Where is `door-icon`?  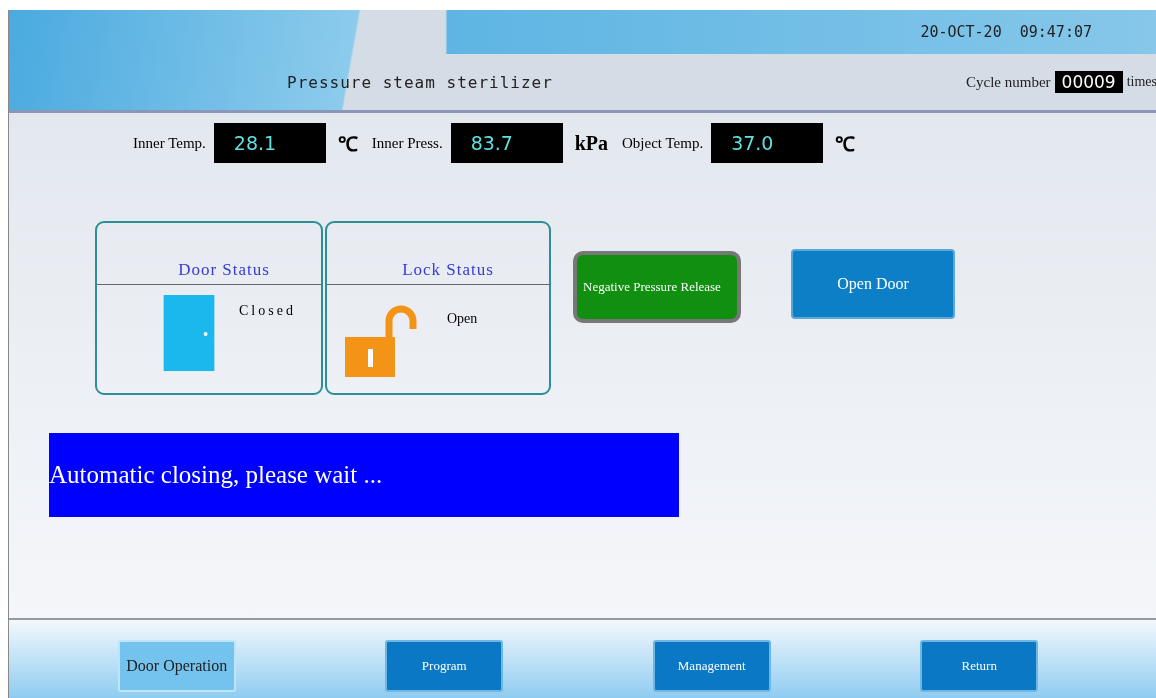 door-icon is located at coordinates (189, 334).